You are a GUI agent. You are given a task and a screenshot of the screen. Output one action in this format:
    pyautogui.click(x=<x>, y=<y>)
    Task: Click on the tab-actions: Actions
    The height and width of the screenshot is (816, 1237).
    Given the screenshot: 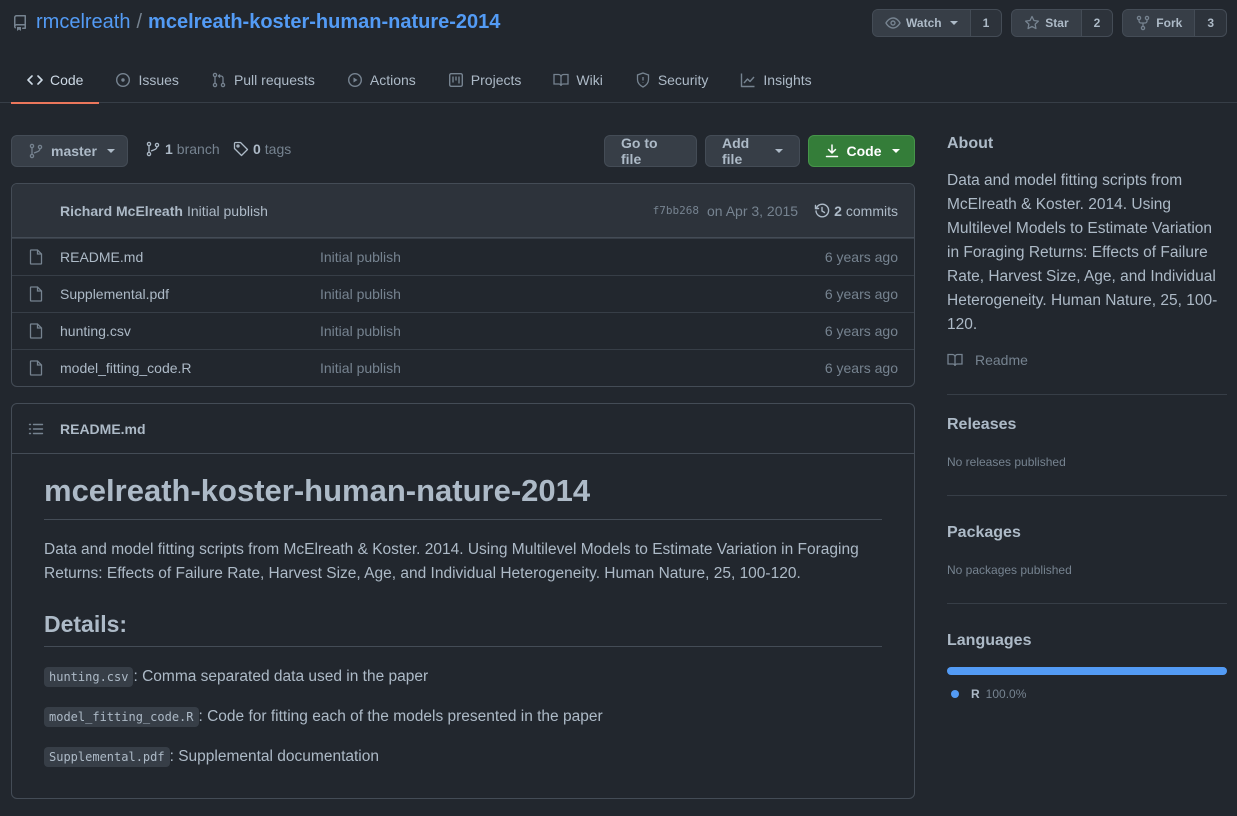 What is the action you would take?
    pyautogui.click(x=381, y=79)
    